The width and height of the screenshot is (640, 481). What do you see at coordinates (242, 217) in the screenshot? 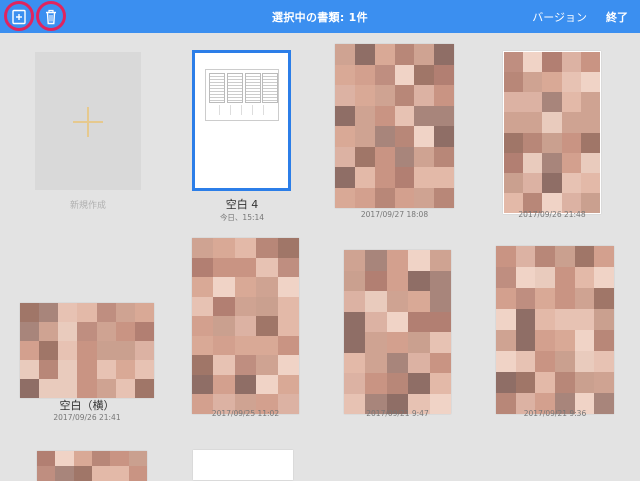
I see `document-date: 今日、15:14` at bounding box center [242, 217].